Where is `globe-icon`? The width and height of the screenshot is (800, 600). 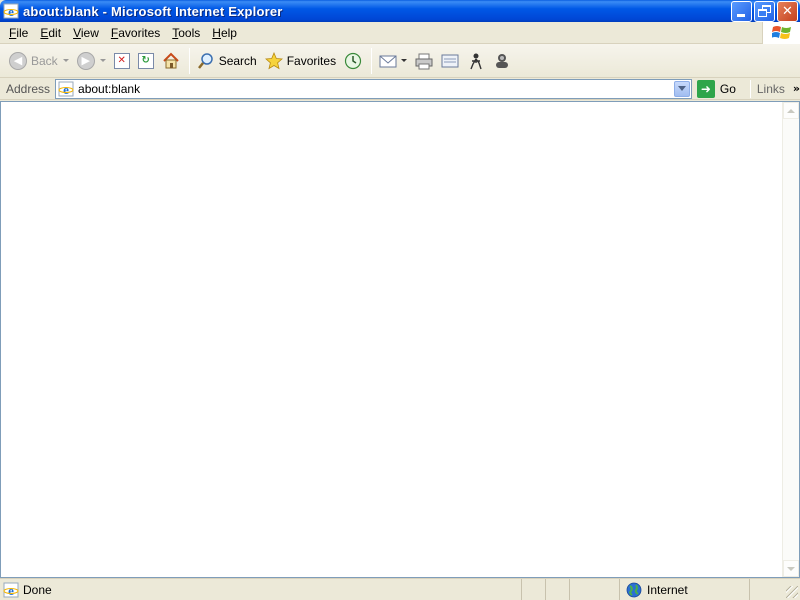
globe-icon is located at coordinates (634, 589).